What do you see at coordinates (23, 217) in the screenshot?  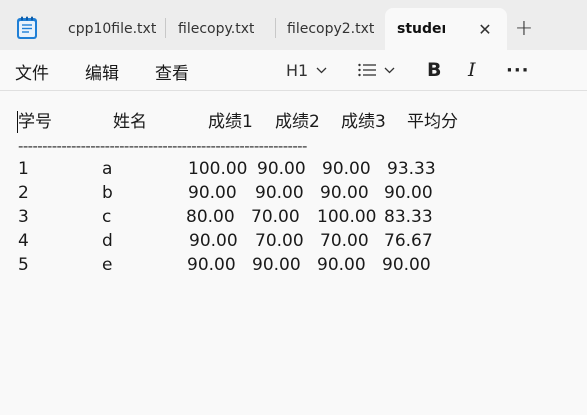 I see `row-id: 3` at bounding box center [23, 217].